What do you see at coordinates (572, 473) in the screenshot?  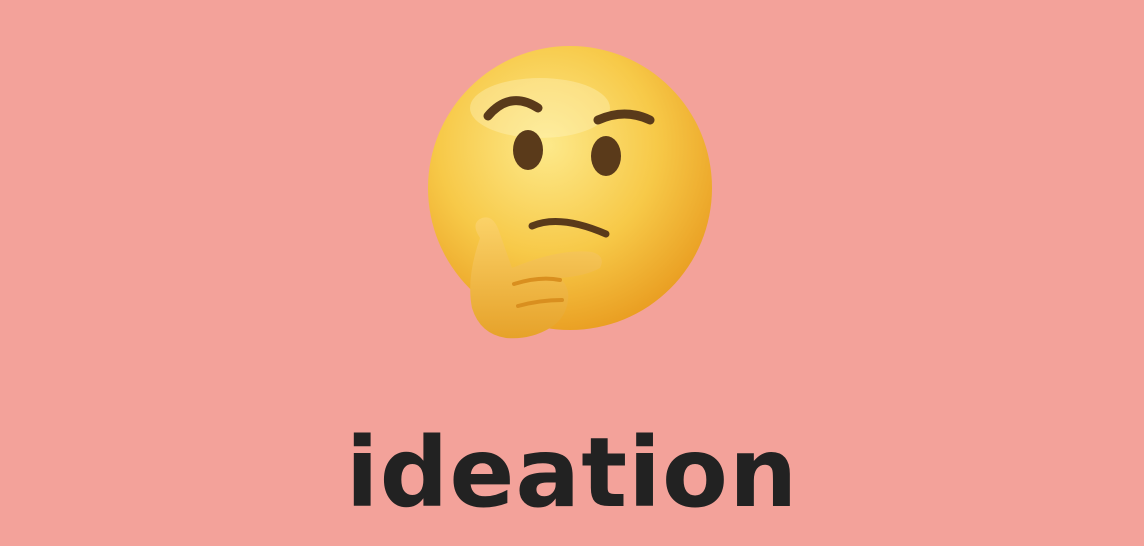 I see `page-title: ideation` at bounding box center [572, 473].